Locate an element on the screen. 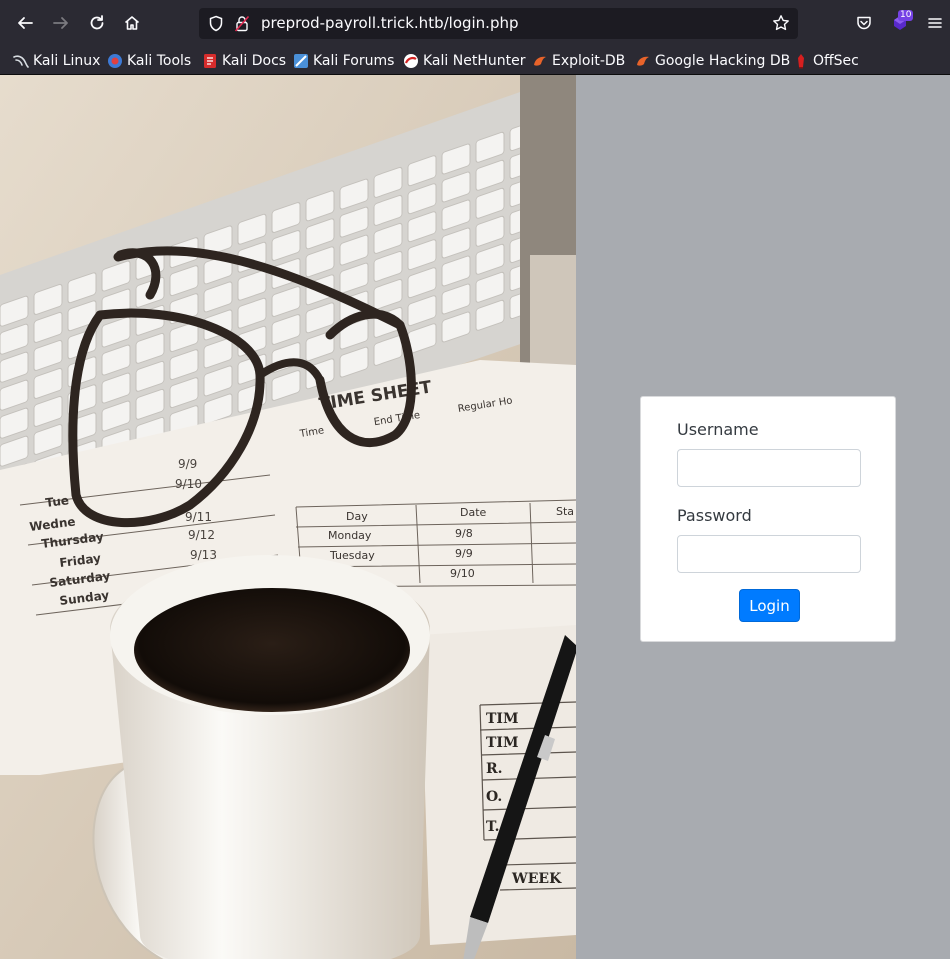 The height and width of the screenshot is (959, 950). username-label: Username is located at coordinates (718, 429).